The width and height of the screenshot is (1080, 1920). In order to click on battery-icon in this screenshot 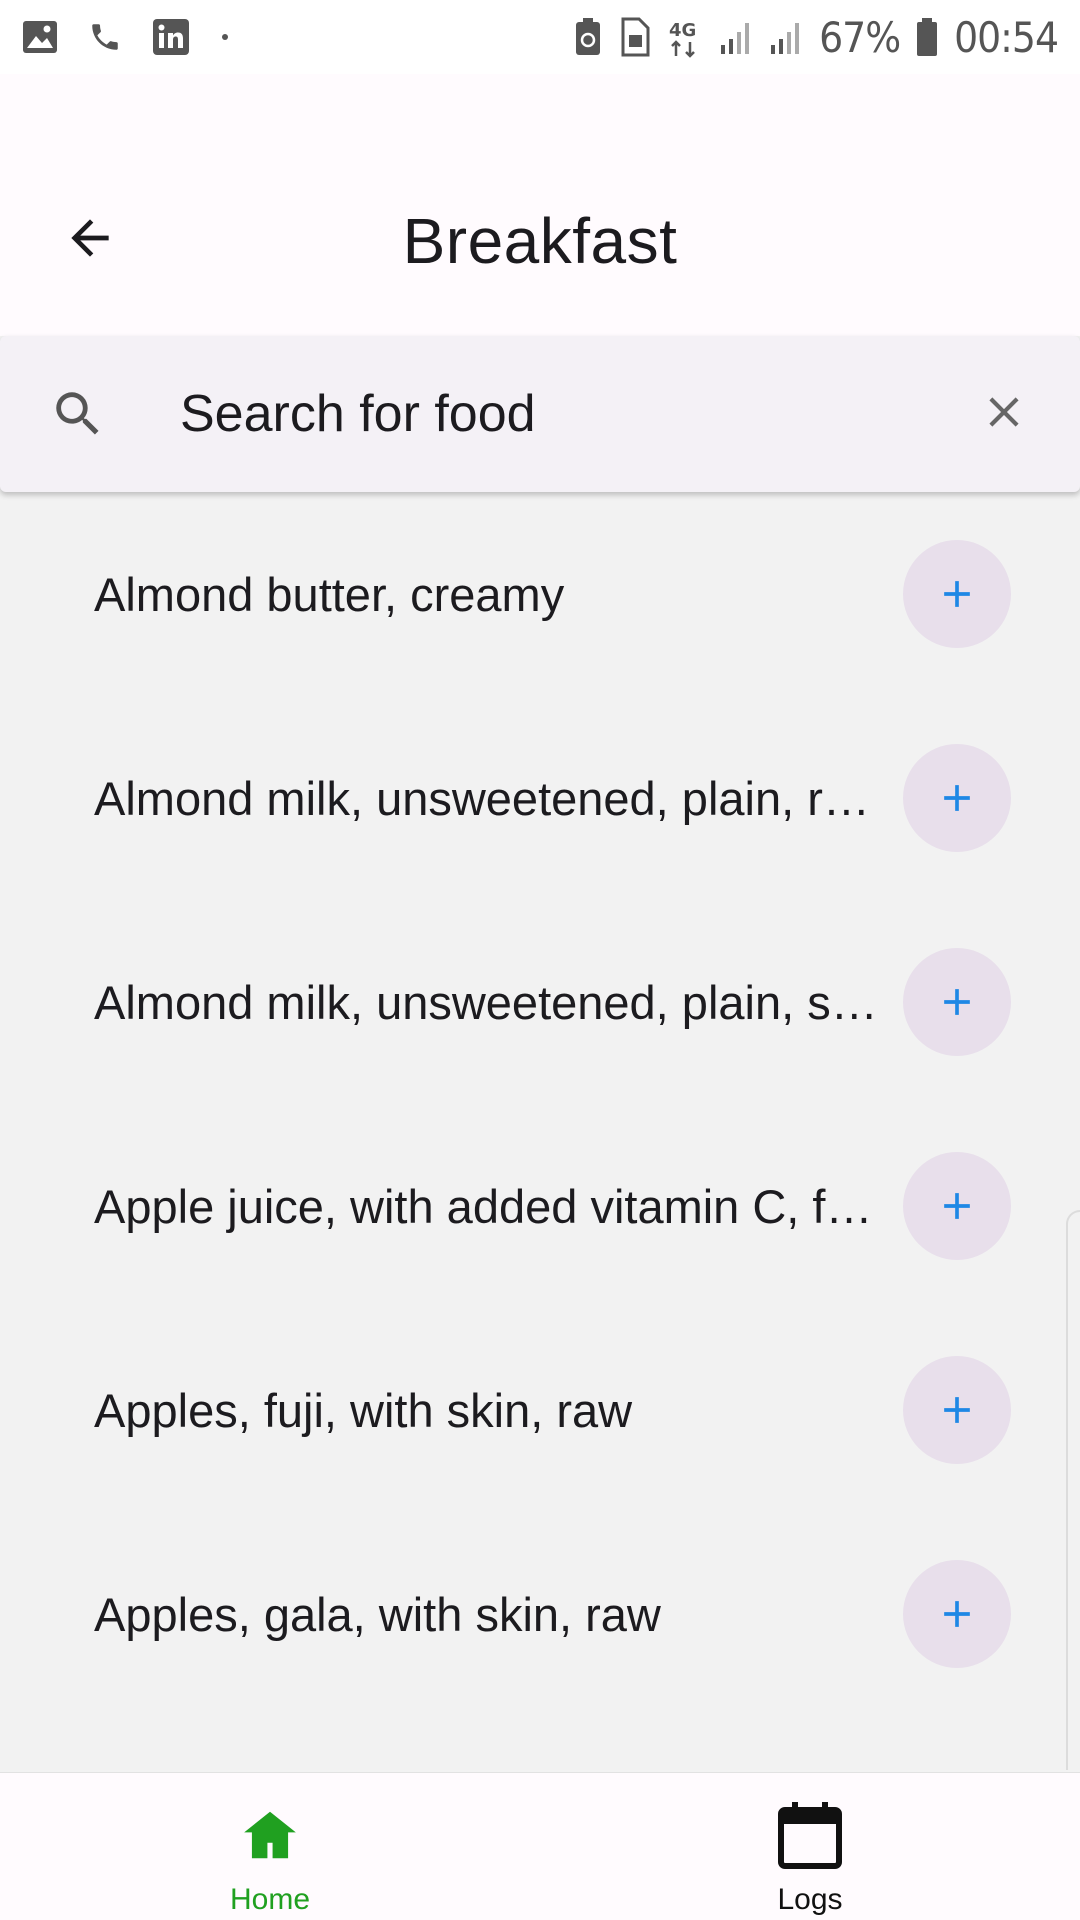, I will do `click(927, 37)`.